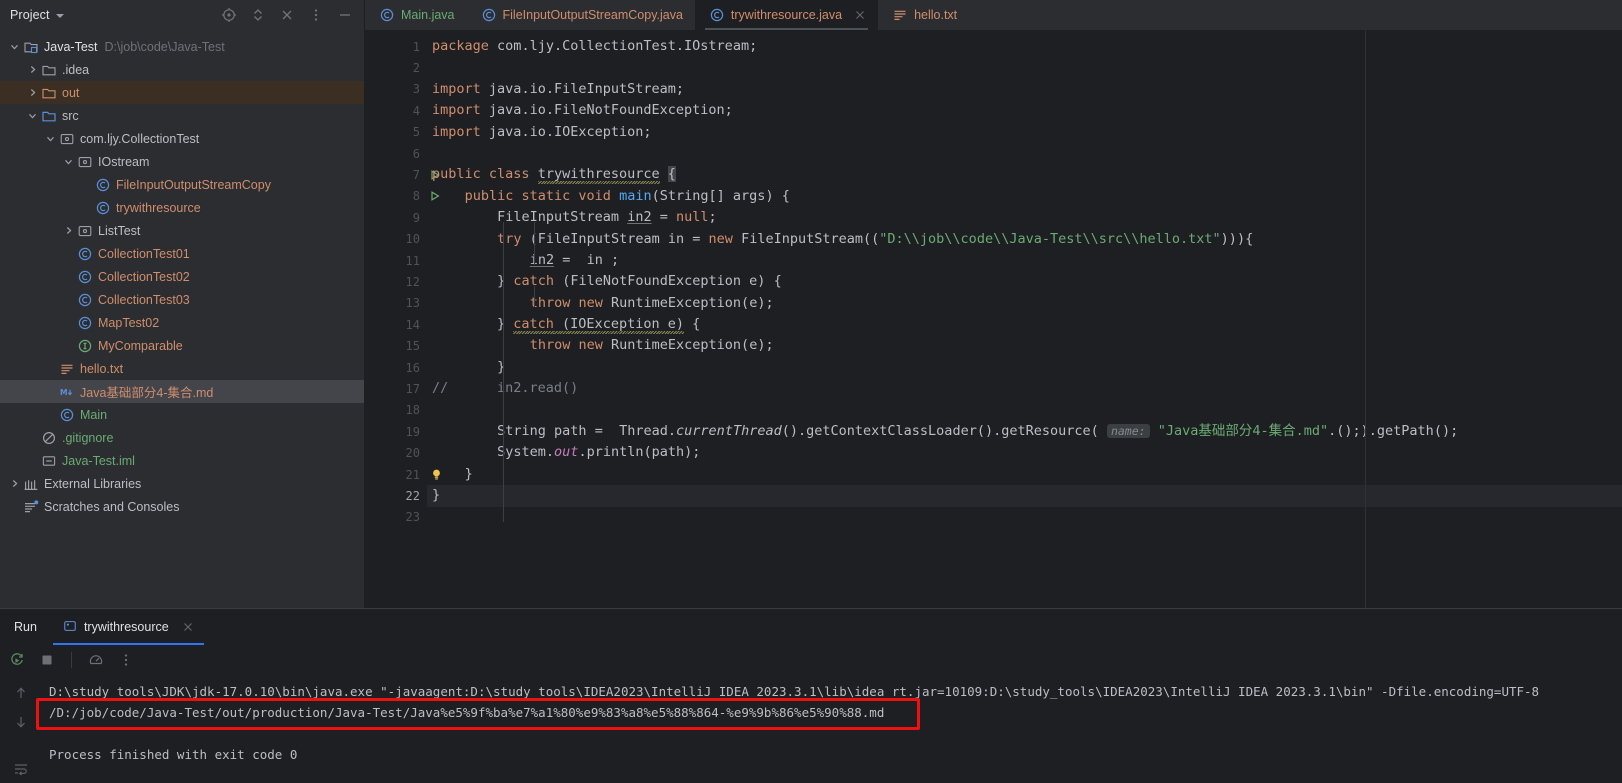 This screenshot has height=783, width=1622. What do you see at coordinates (47, 660) in the screenshot?
I see `stop-icon` at bounding box center [47, 660].